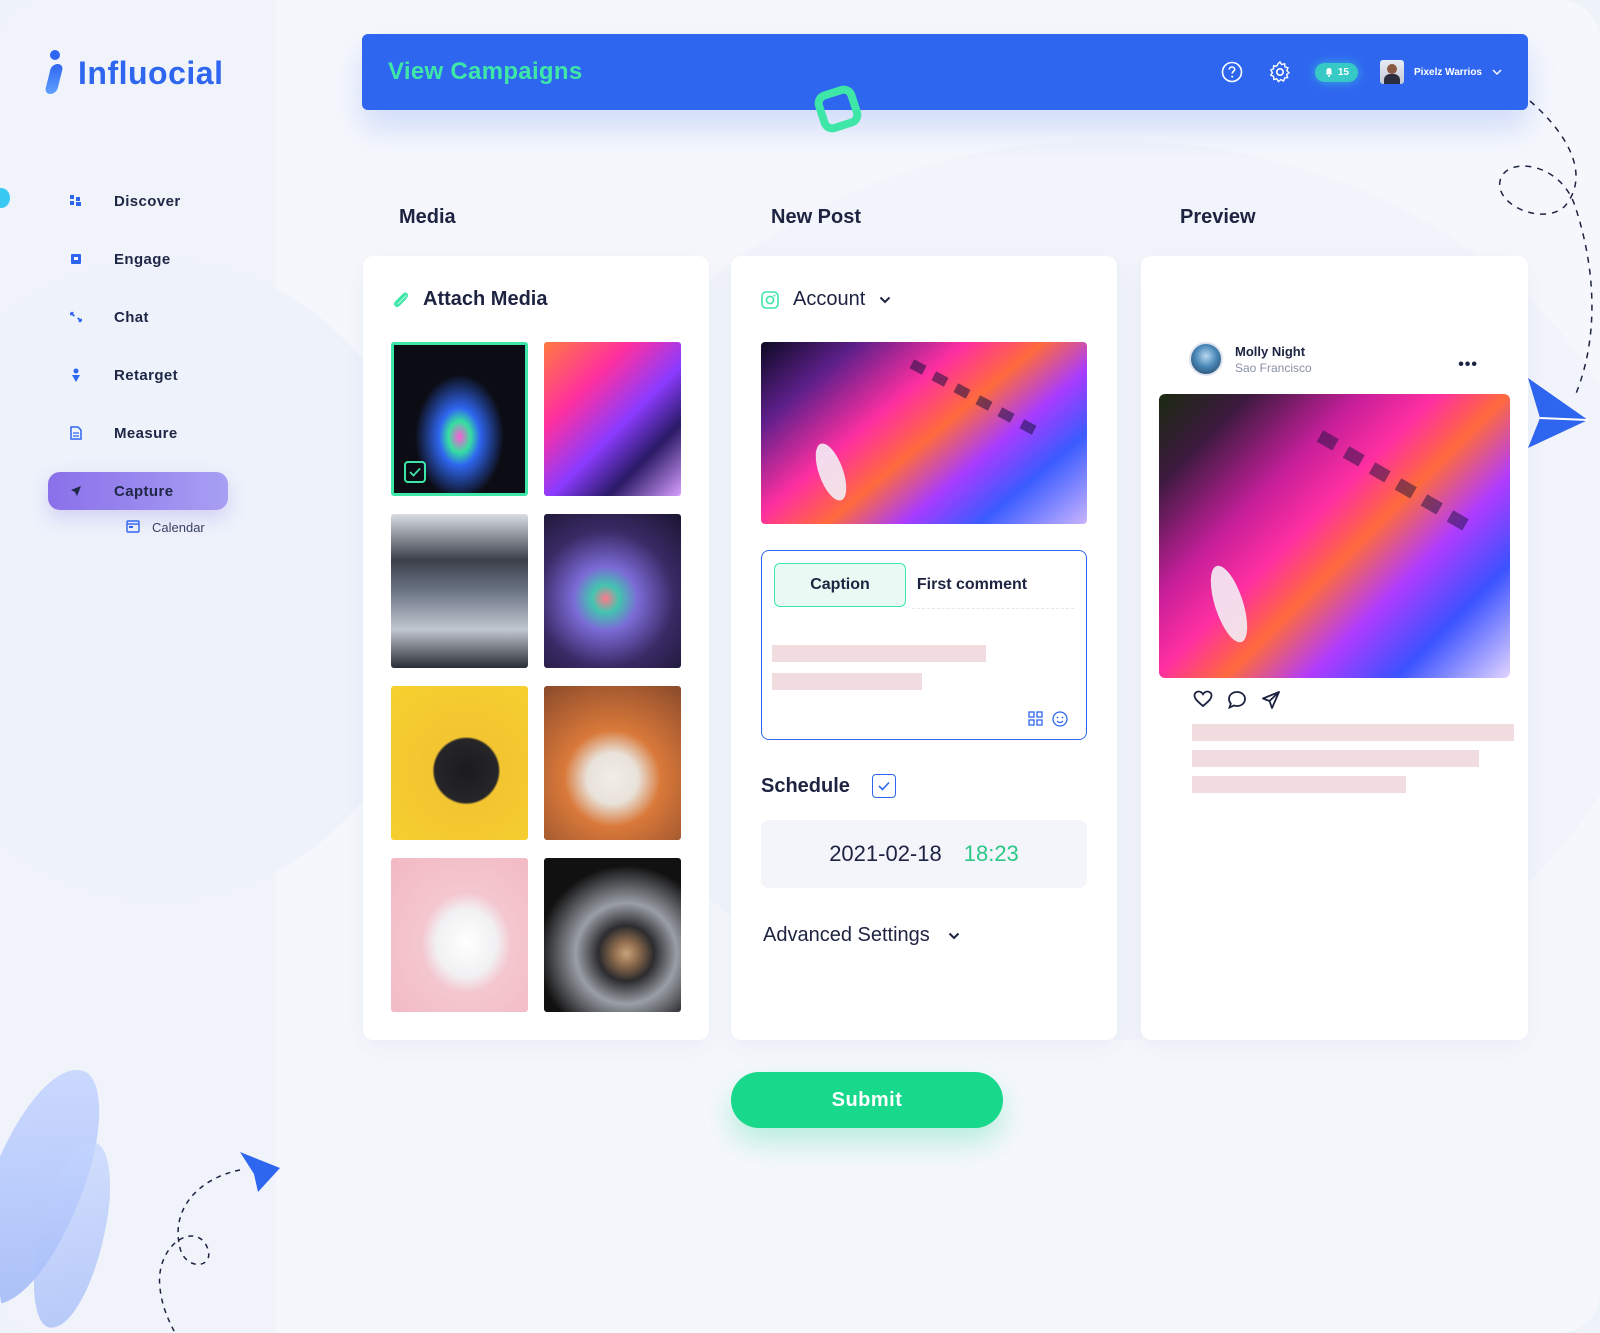  Describe the element at coordinates (76, 433) in the screenshot. I see `document-icon` at that location.